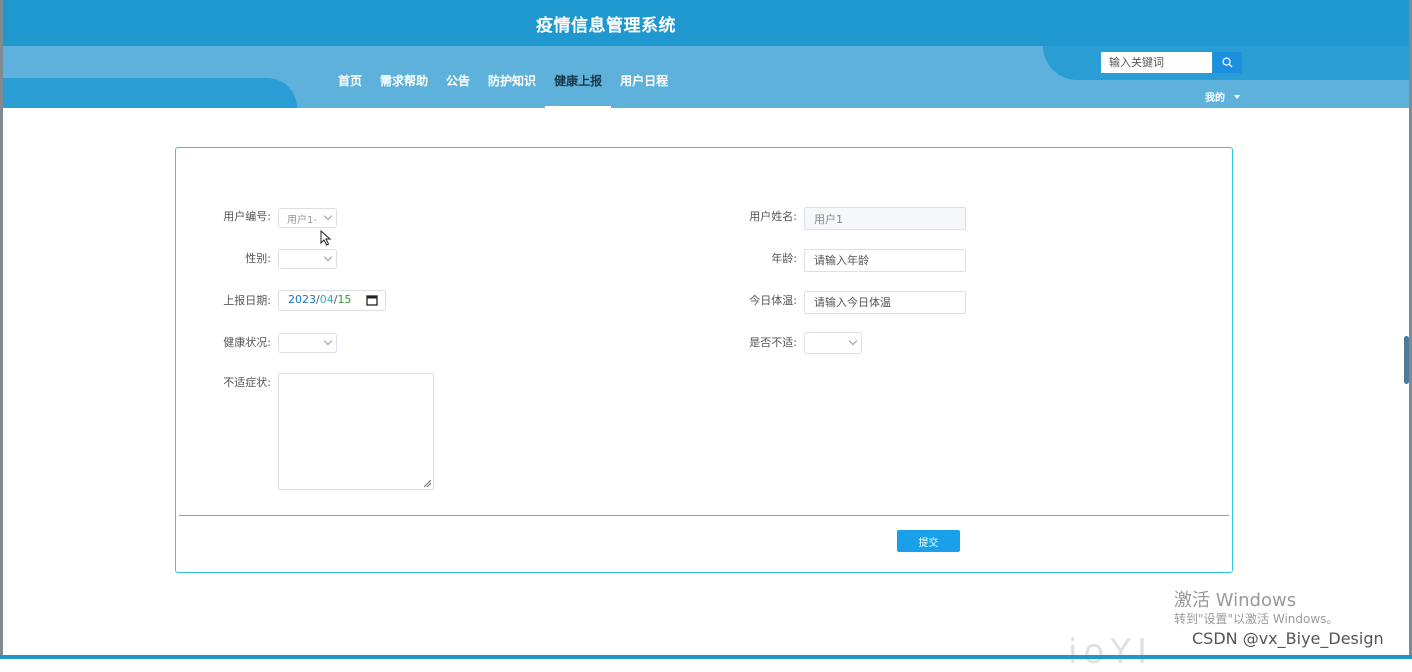 This screenshot has width=1412, height=672. I want to click on resize-handle-icon, so click(427, 483).